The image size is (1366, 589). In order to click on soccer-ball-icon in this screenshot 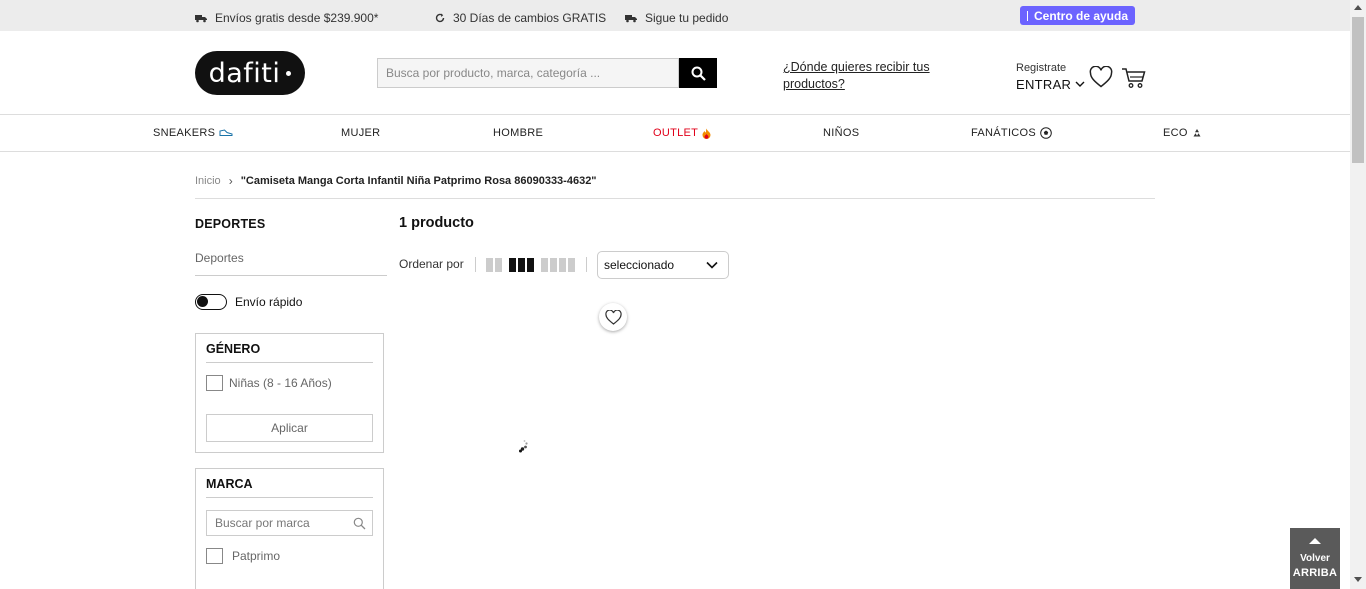, I will do `click(1046, 133)`.